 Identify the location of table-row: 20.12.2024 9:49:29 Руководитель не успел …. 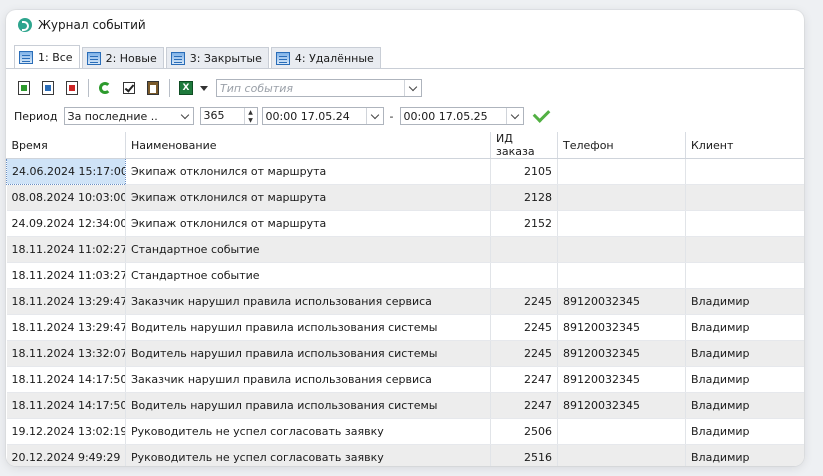
(405, 455).